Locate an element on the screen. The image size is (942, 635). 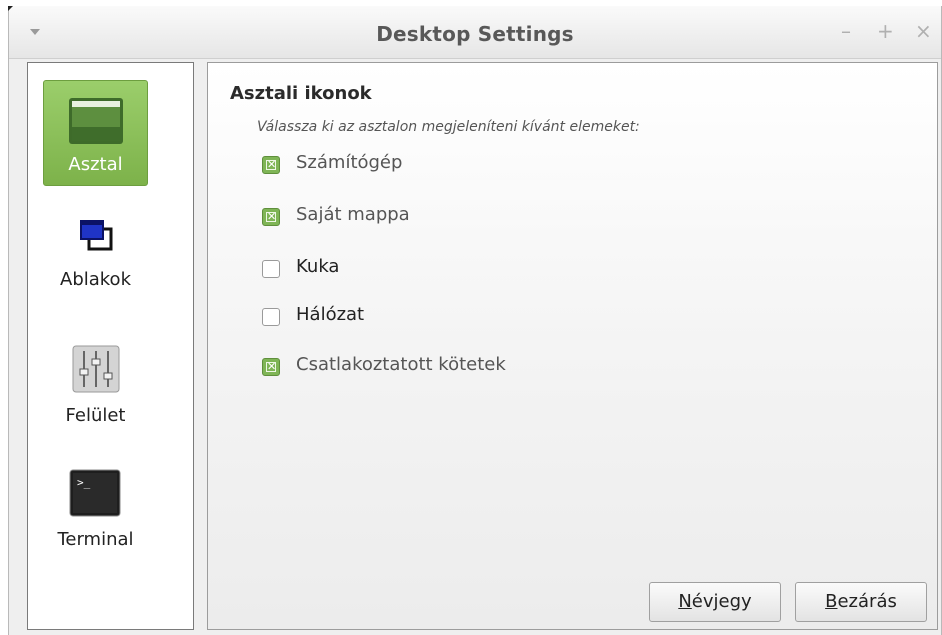
checkbox-szamitogep: ✕ is located at coordinates (271, 165).